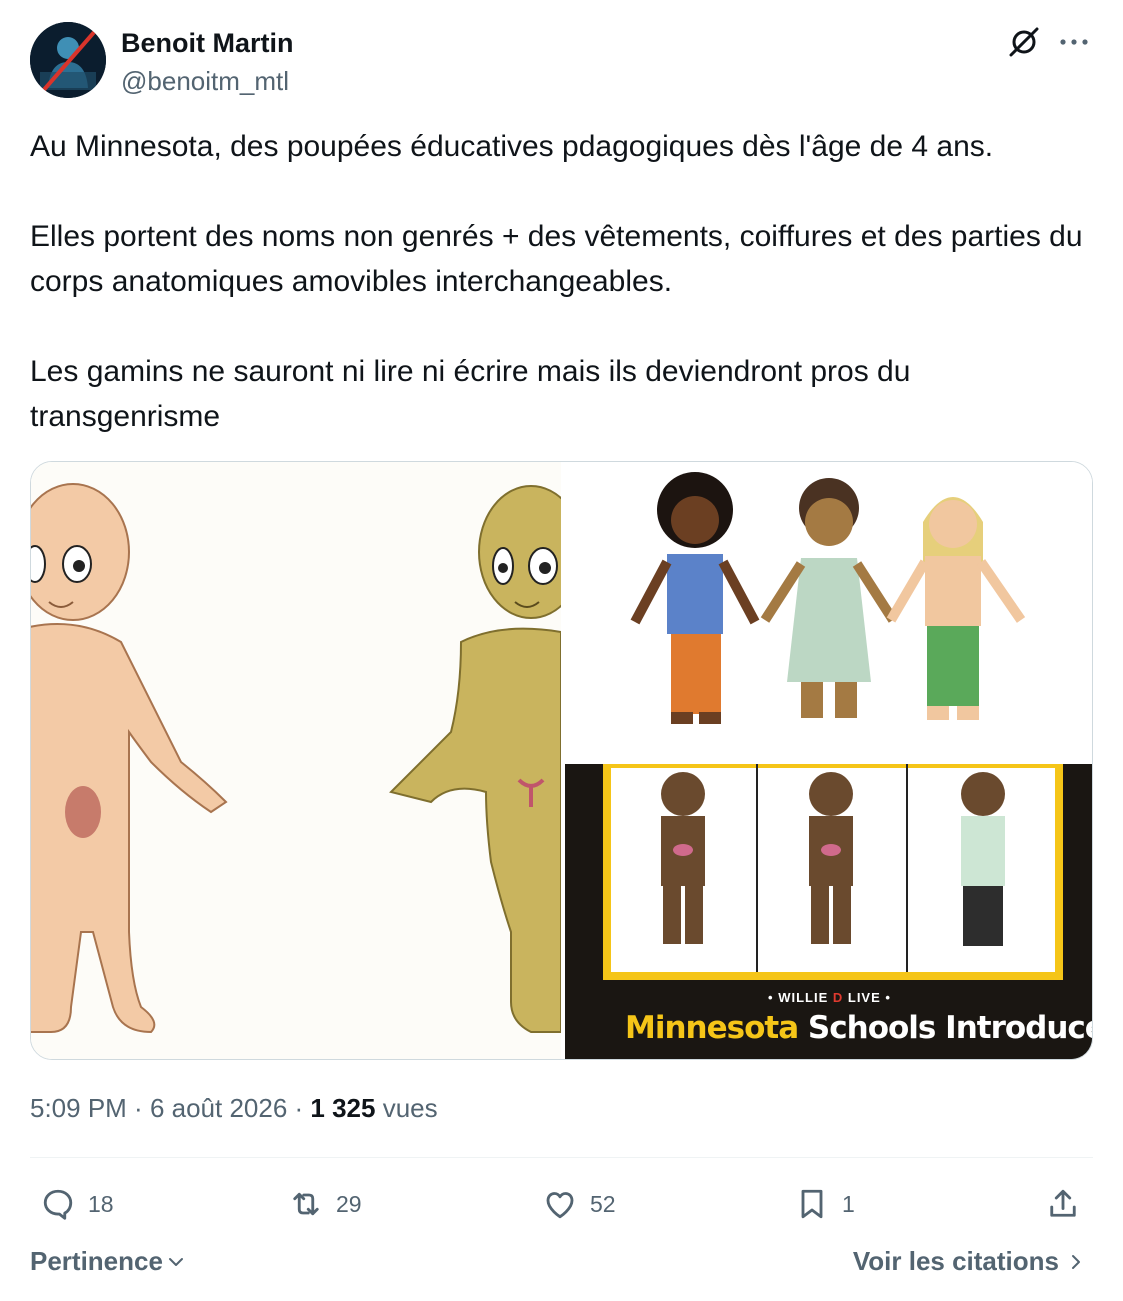 The width and height of the screenshot is (1123, 1301). I want to click on avatar-image, so click(68, 60).